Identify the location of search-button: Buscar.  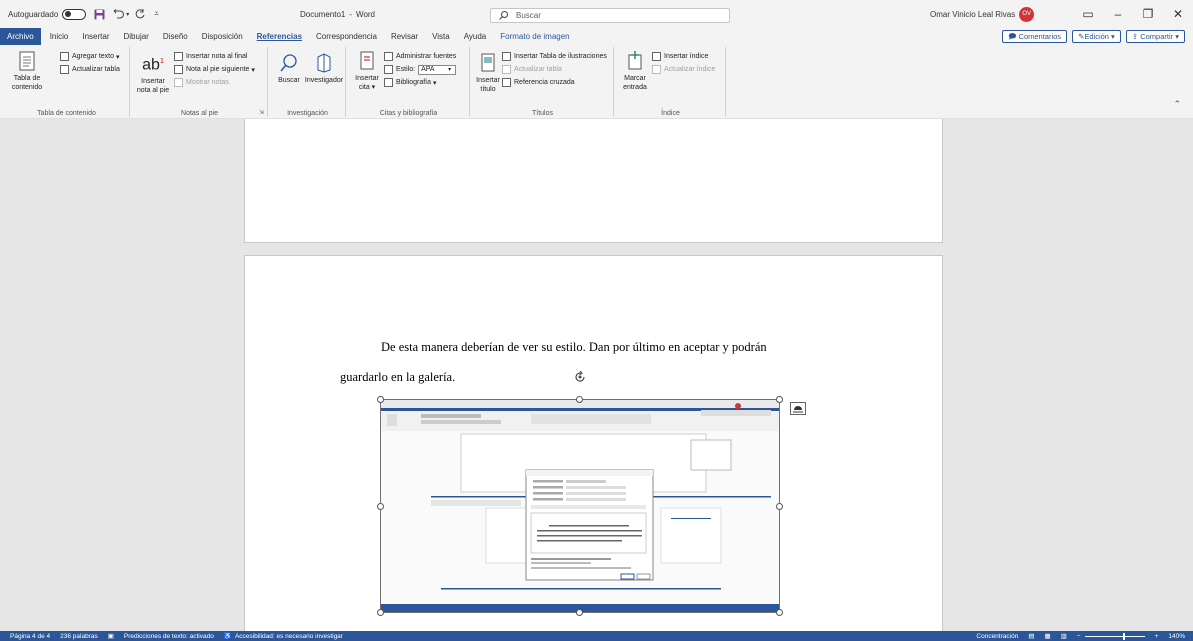
(289, 69).